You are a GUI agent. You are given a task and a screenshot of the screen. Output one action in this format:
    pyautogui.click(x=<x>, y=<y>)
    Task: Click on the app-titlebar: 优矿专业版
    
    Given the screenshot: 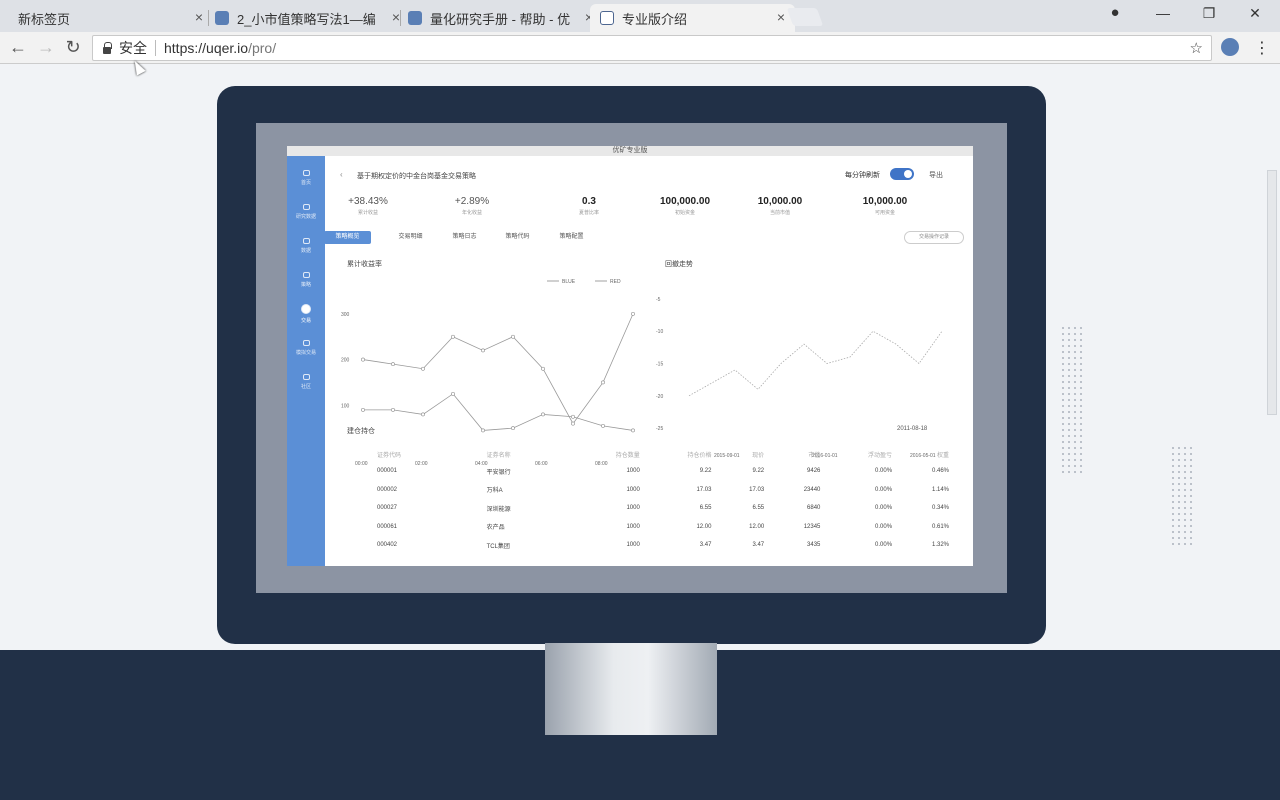 What is the action you would take?
    pyautogui.click(x=630, y=151)
    